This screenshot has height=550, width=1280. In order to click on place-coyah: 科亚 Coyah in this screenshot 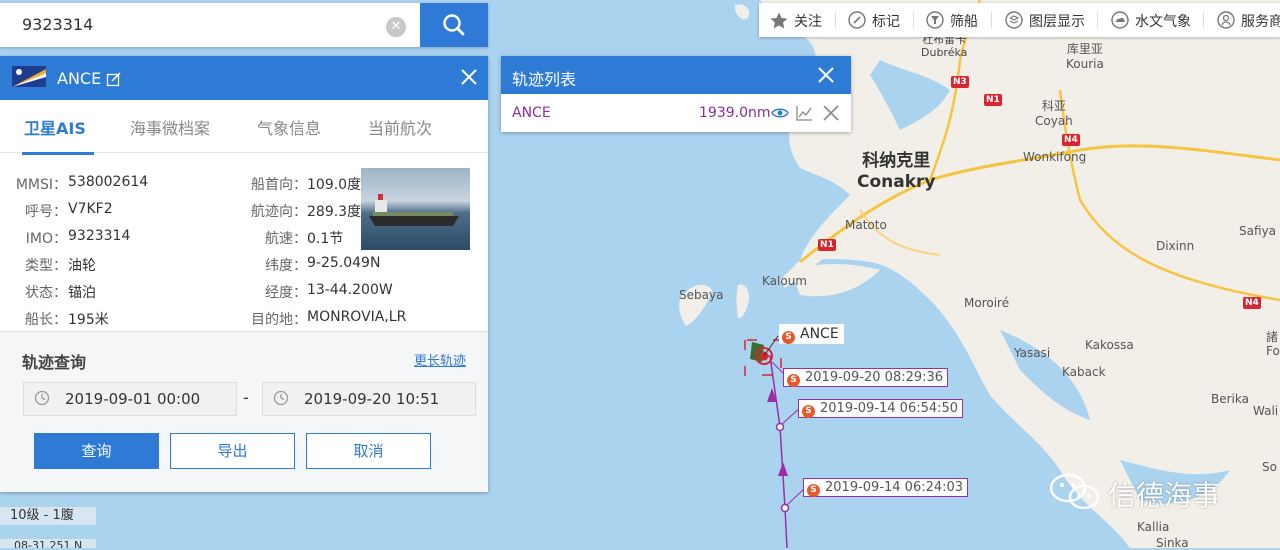, I will do `click(1054, 113)`.